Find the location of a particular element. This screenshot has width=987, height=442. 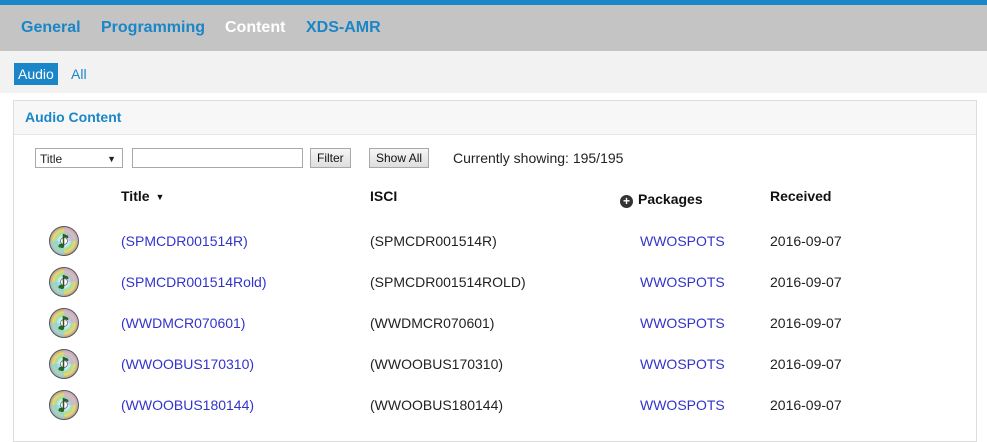

column-header-title: Title ▼ is located at coordinates (142, 196).